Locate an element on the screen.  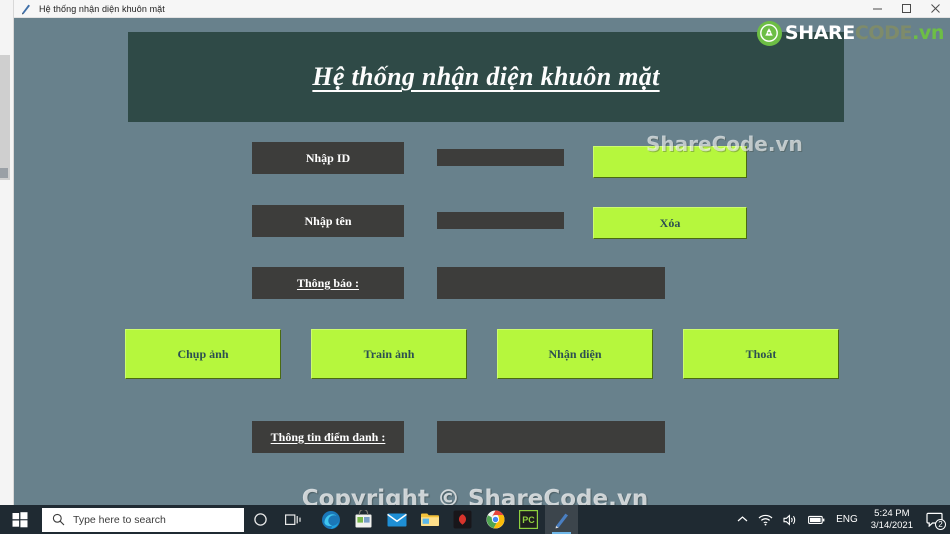
mail-icon is located at coordinates (396, 519).